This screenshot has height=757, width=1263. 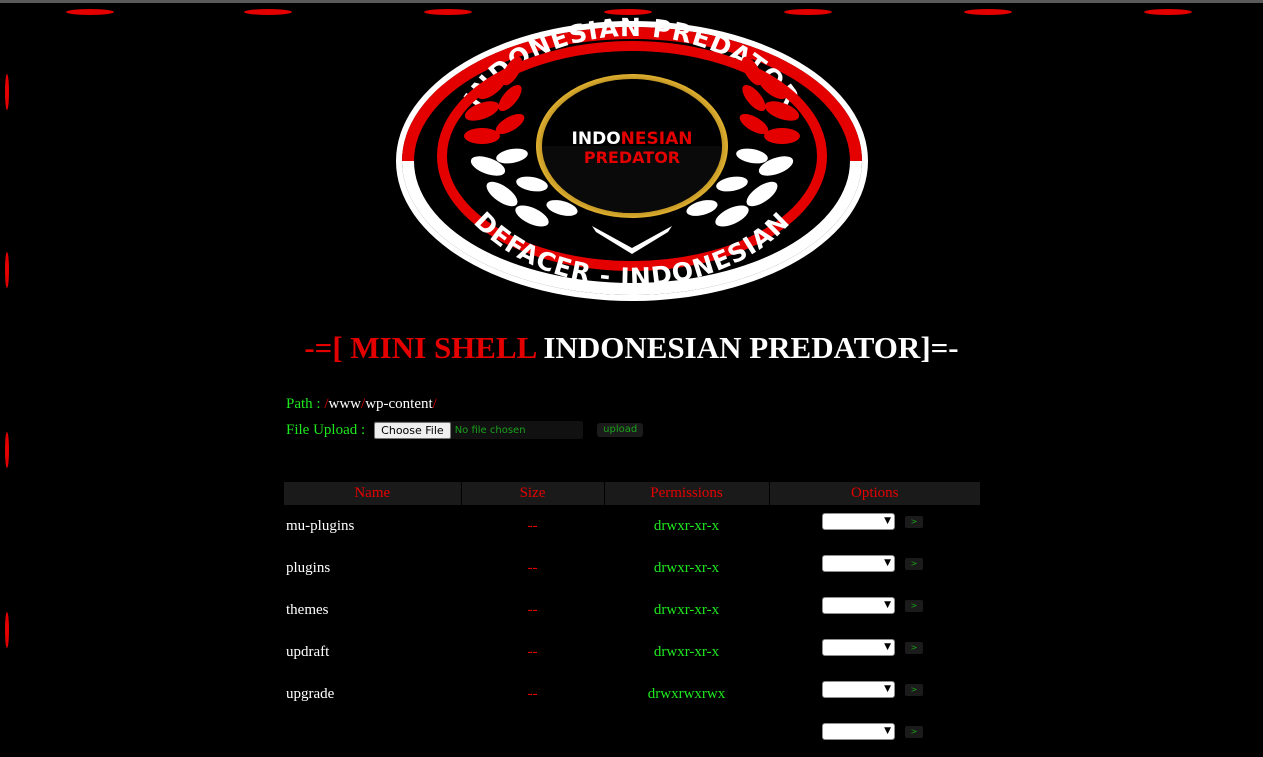 What do you see at coordinates (533, 493) in the screenshot?
I see `header-size: Size` at bounding box center [533, 493].